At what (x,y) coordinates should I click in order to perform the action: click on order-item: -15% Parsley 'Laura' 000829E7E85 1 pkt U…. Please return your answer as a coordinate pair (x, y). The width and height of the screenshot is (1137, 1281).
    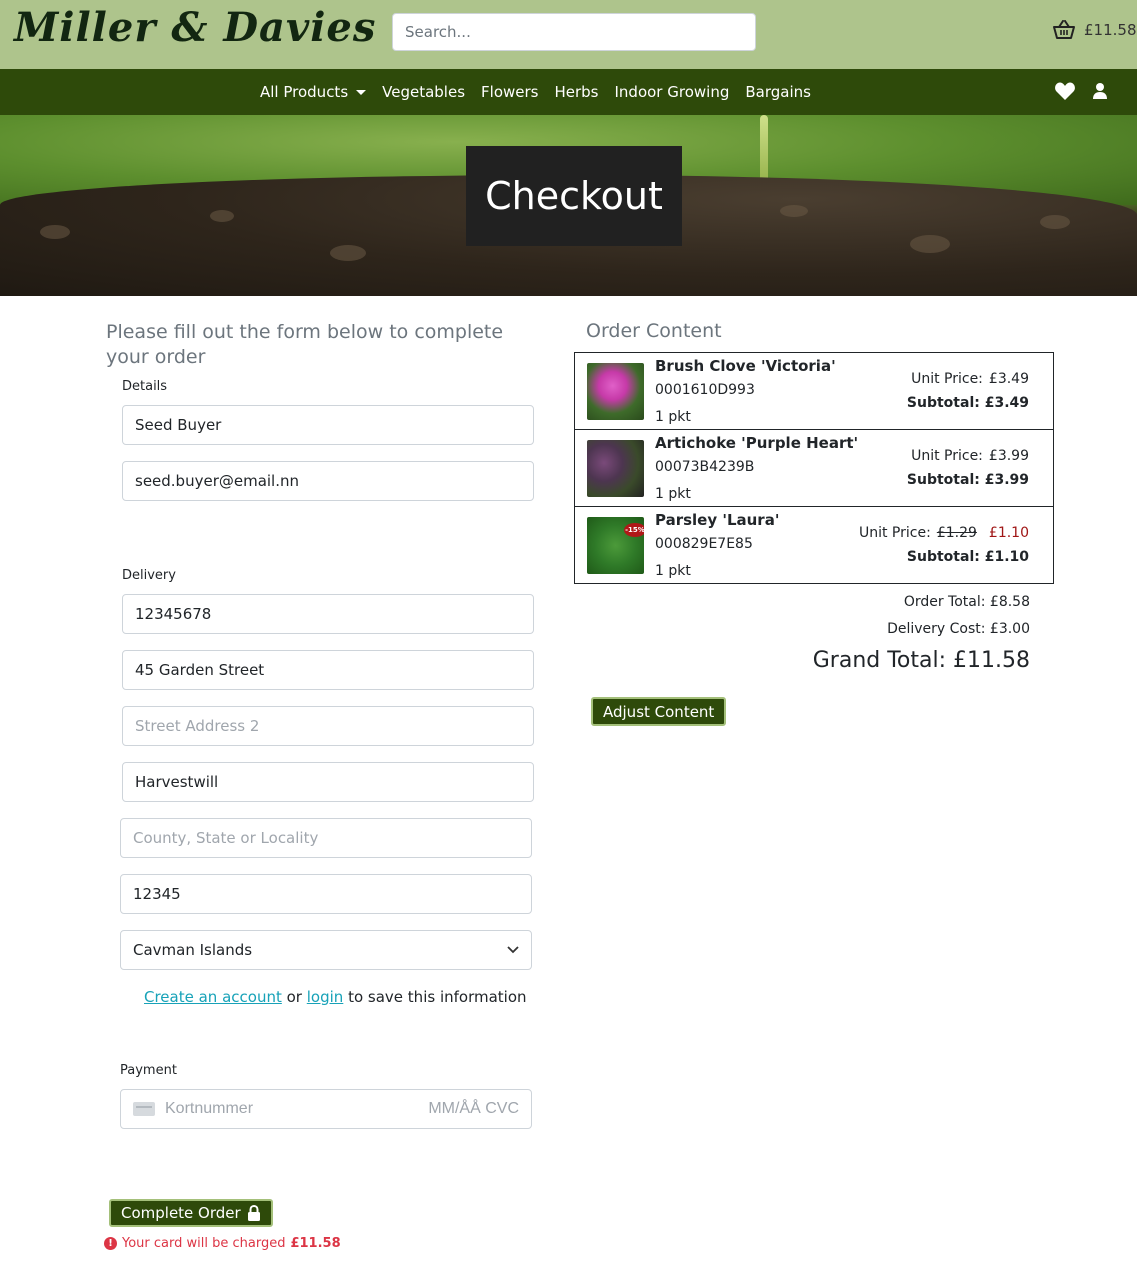
    Looking at the image, I should click on (814, 545).